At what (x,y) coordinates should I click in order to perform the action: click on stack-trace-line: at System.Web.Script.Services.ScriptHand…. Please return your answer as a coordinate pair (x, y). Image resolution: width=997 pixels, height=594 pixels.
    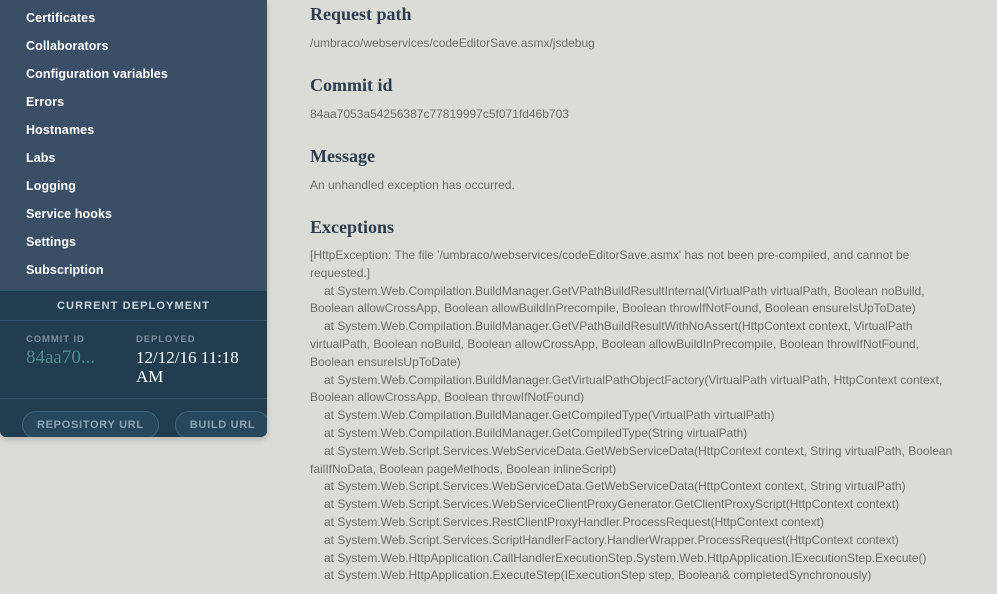
    Looking at the image, I should click on (611, 539).